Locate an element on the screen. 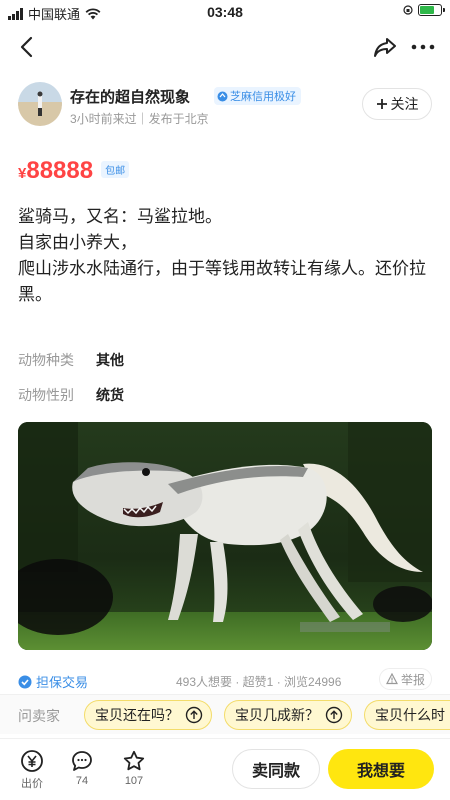  seller-avatar is located at coordinates (40, 104).